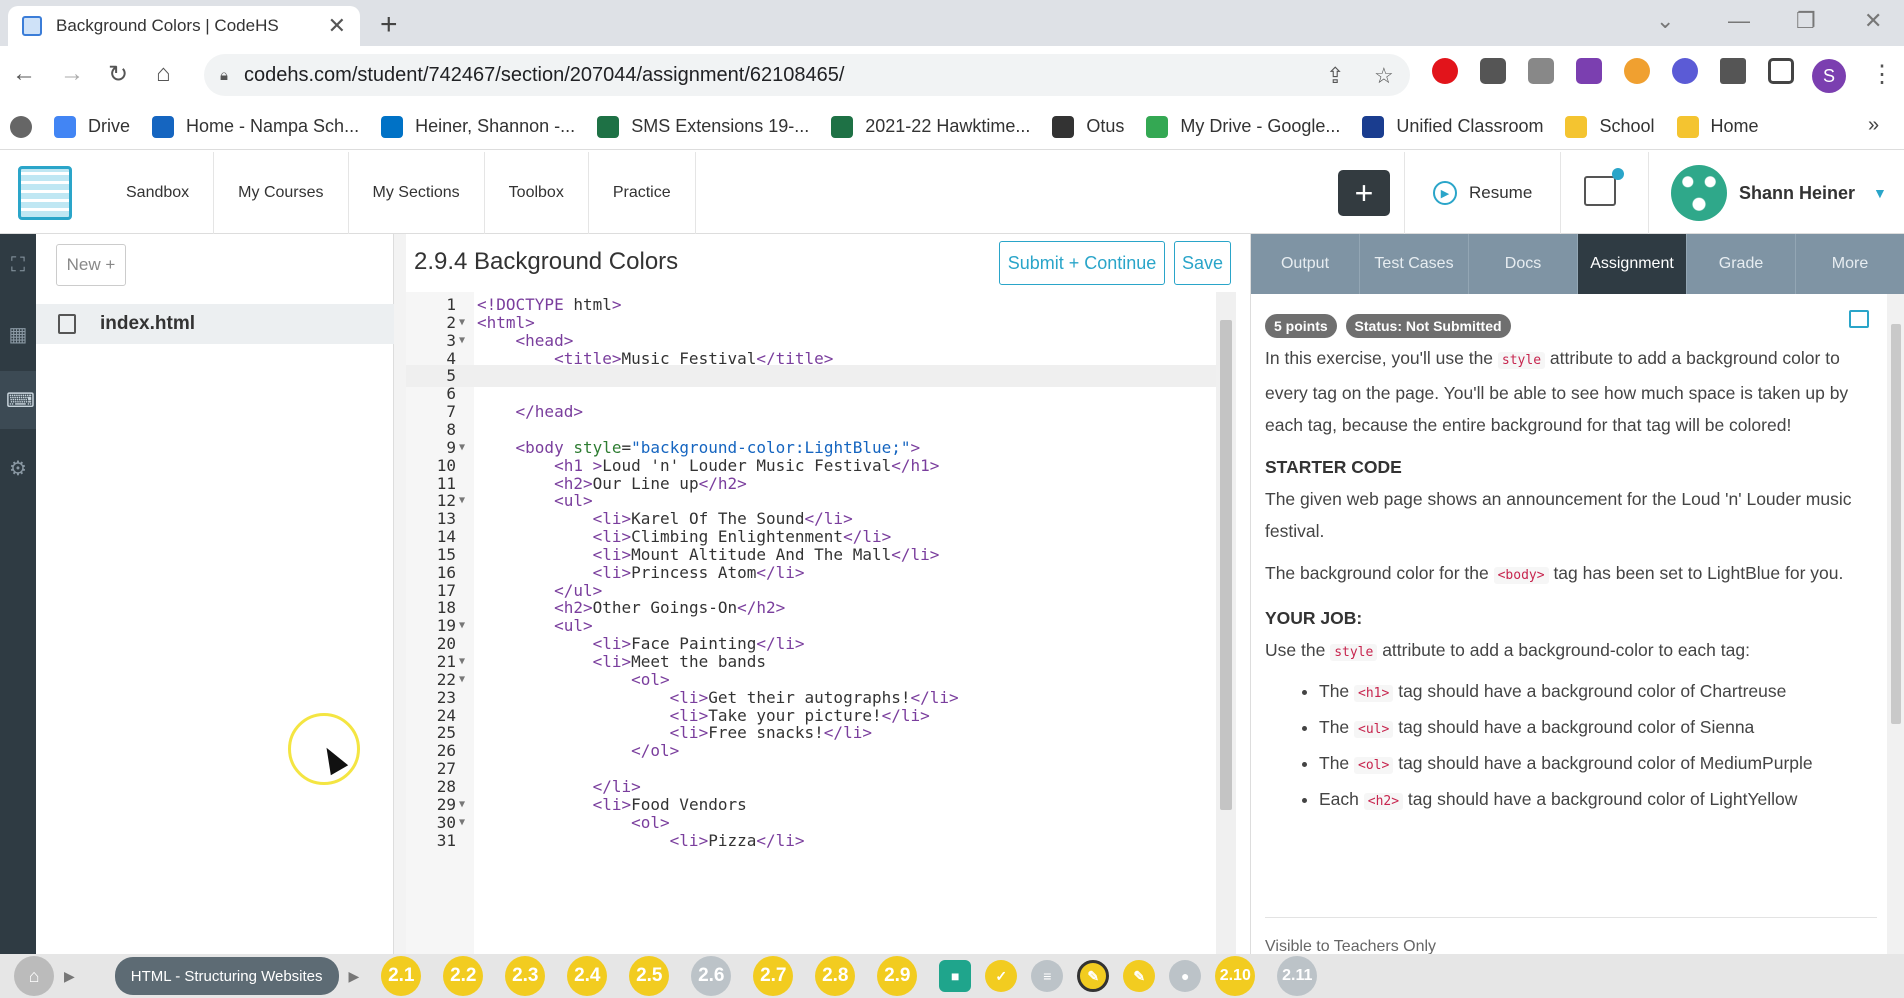 Image resolution: width=1904 pixels, height=998 pixels. What do you see at coordinates (1483, 193) in the screenshot?
I see `resume-button: ▶ Resume` at bounding box center [1483, 193].